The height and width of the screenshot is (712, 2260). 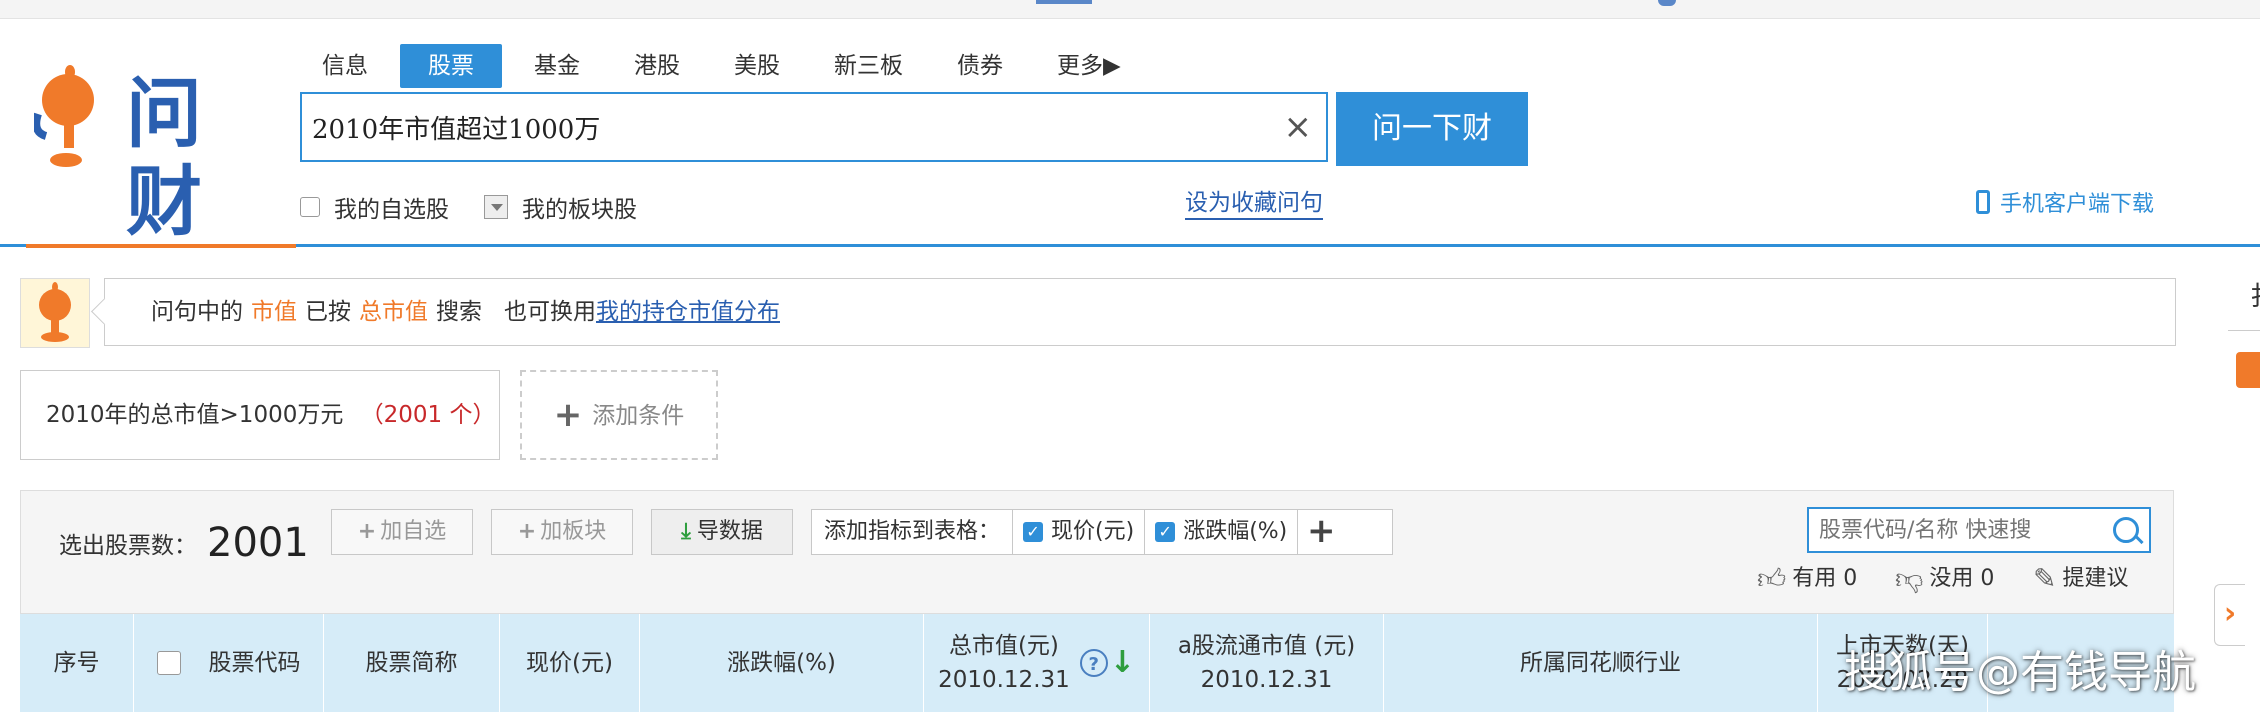 I want to click on right-panel-badge, so click(x=2248, y=370).